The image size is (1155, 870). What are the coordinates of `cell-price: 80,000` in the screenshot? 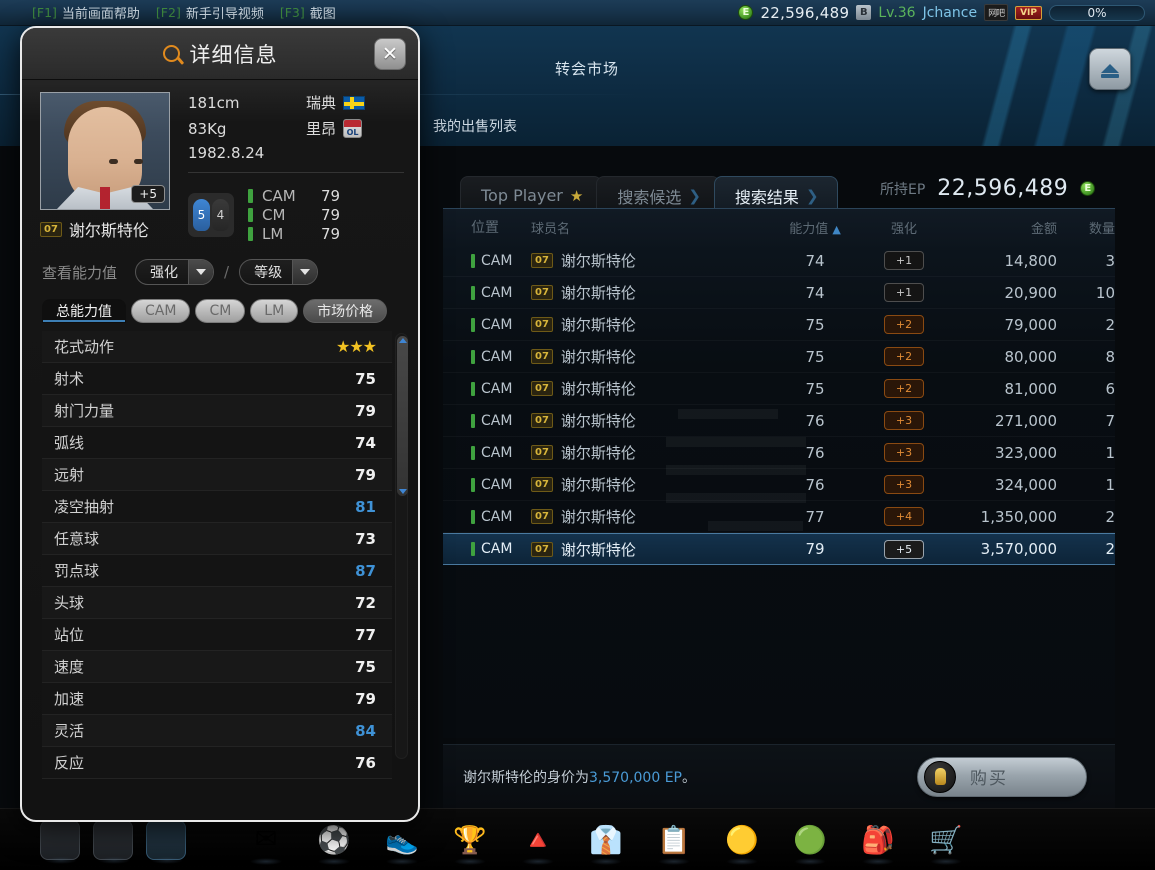 It's located at (1031, 356).